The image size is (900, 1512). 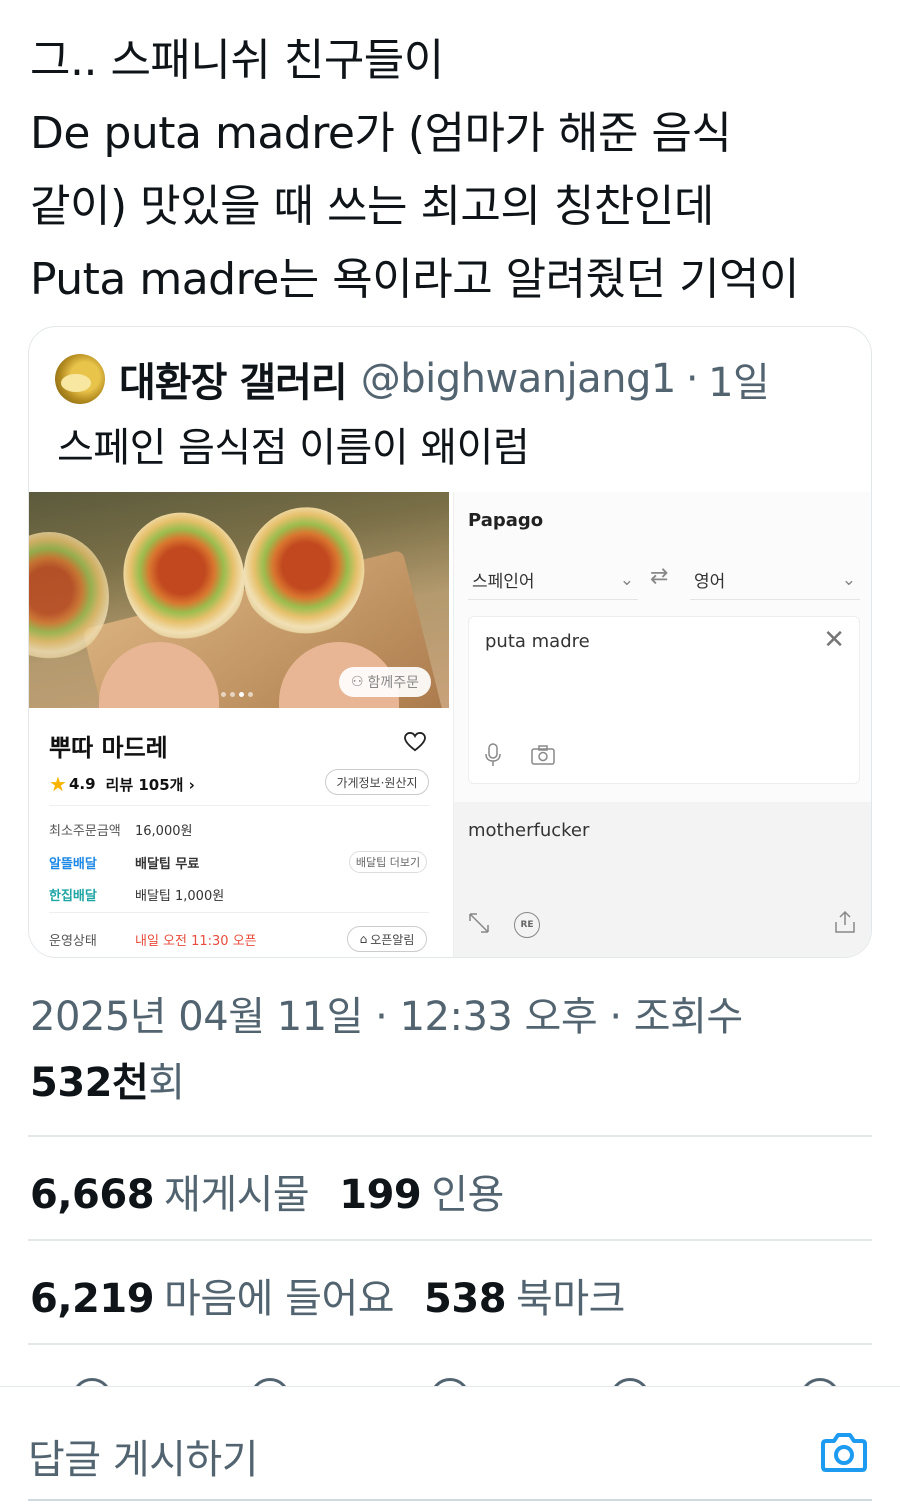 I want to click on tip-more-chip: 배달팁 더보기, so click(x=388, y=862).